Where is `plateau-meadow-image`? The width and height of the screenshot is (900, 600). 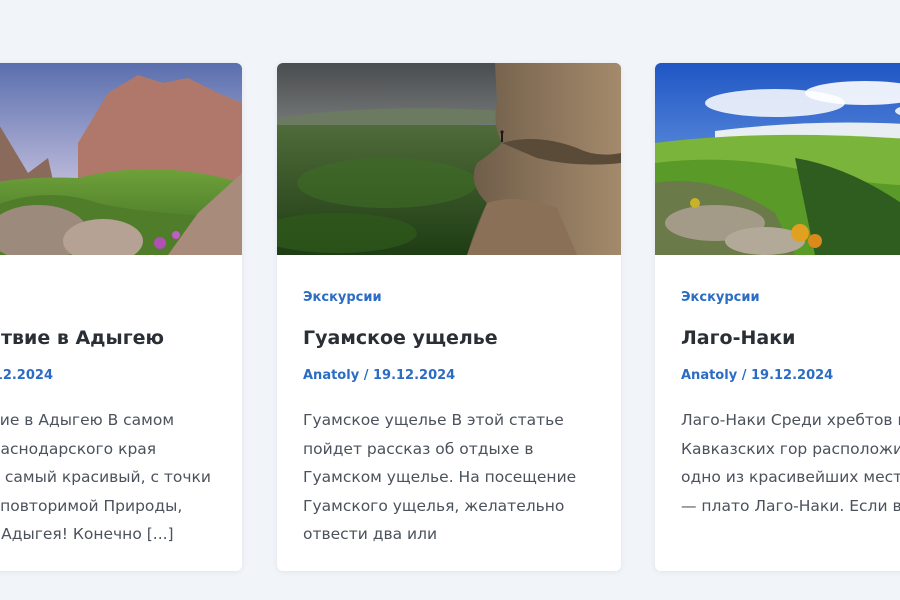 plateau-meadow-image is located at coordinates (777, 159).